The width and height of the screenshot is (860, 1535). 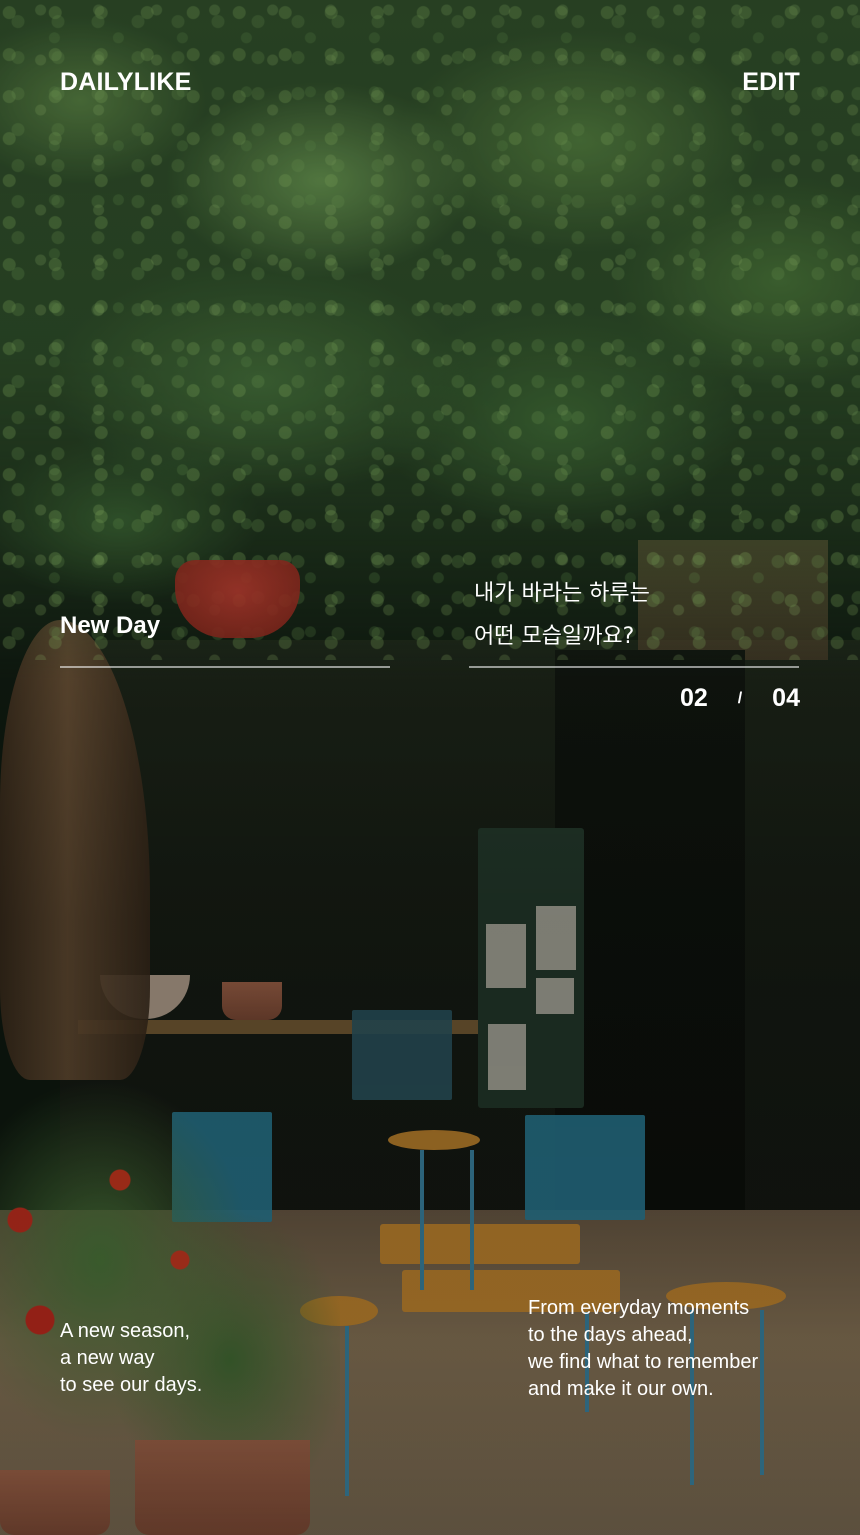 What do you see at coordinates (771, 82) in the screenshot?
I see `edit-button: EDIT` at bounding box center [771, 82].